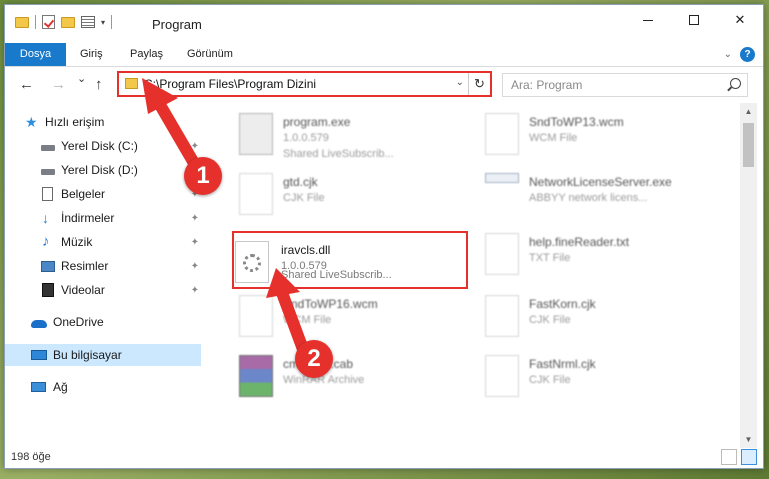  I want to click on sidebar-item-label: Ağ, so click(60, 387).